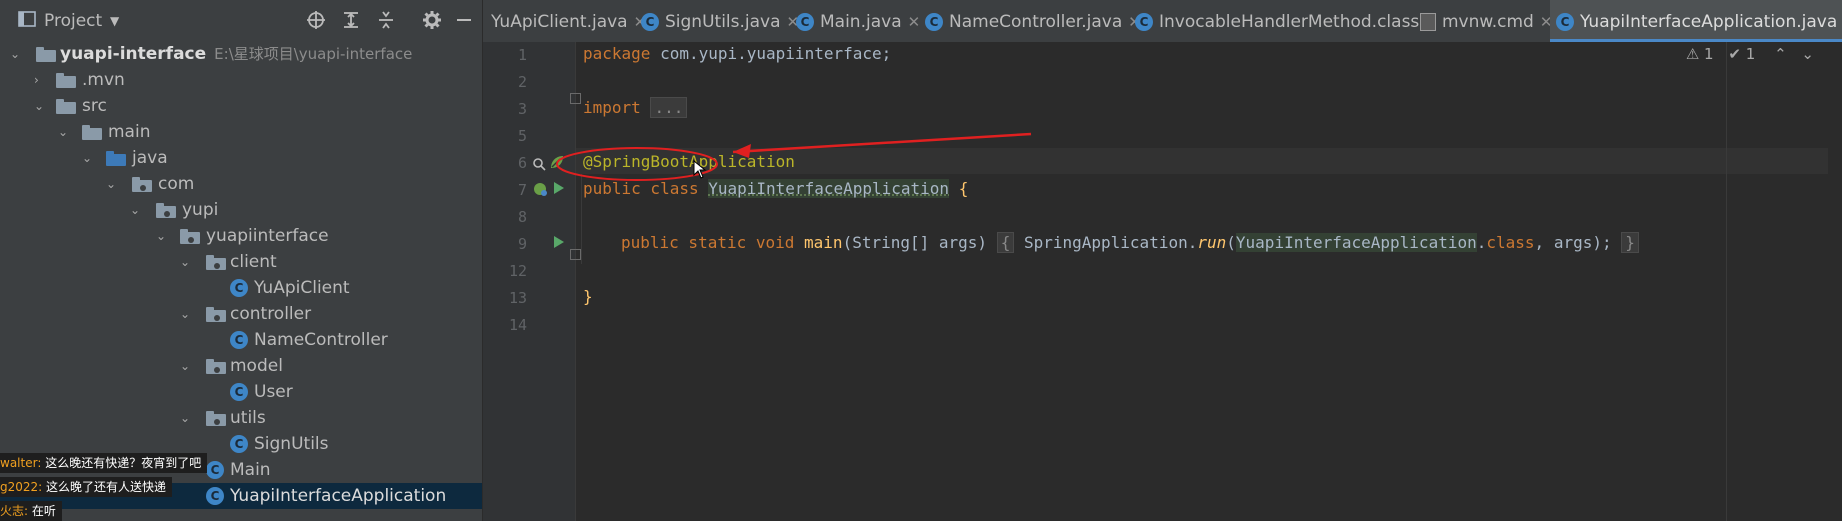  What do you see at coordinates (386, 21) in the screenshot?
I see `collapse-all-icon` at bounding box center [386, 21].